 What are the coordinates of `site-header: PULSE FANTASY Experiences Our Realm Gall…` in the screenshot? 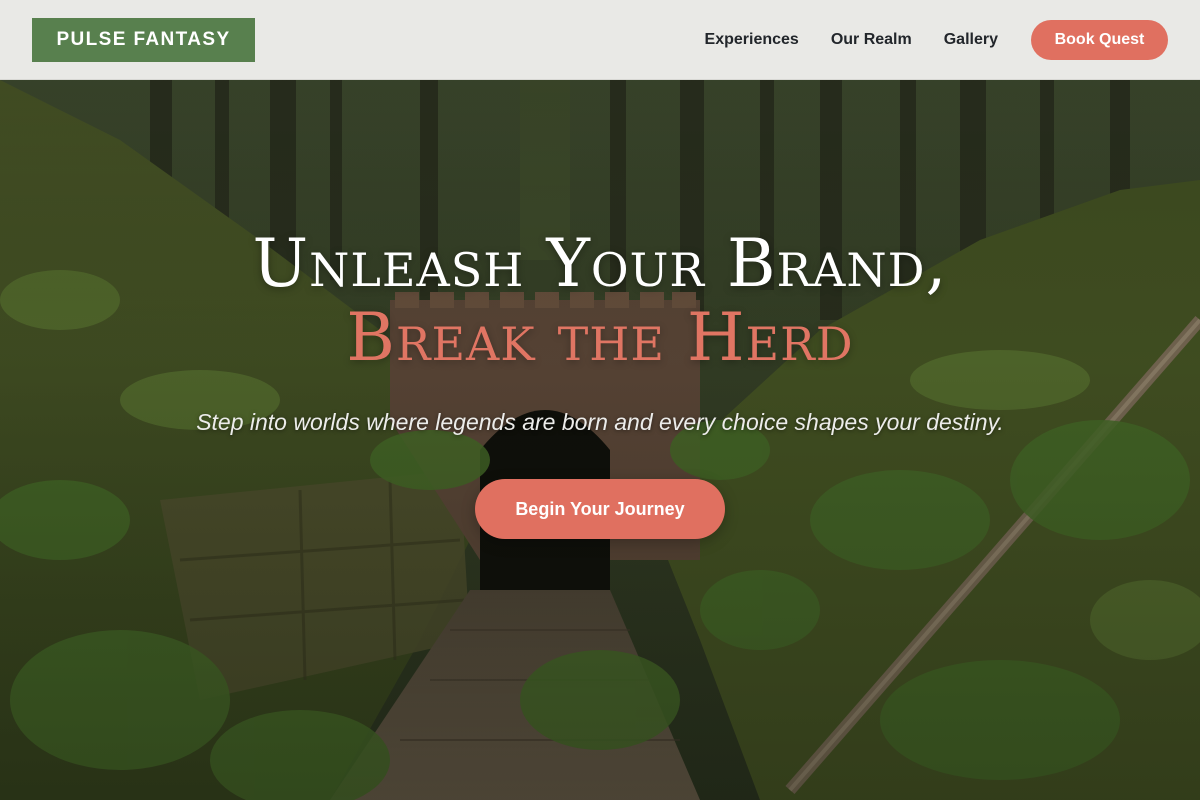 It's located at (600, 40).